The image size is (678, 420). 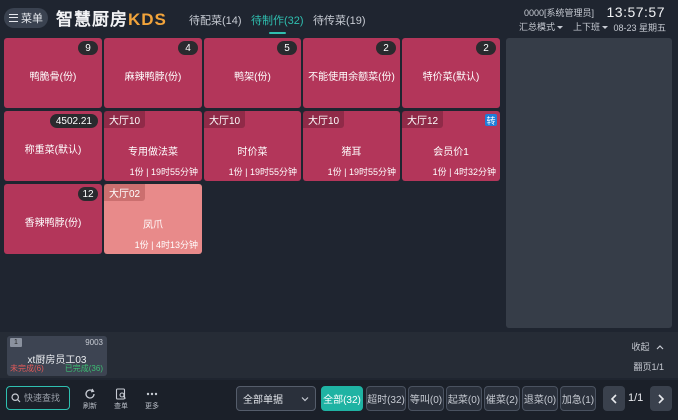 What do you see at coordinates (166, 245) in the screenshot?
I see `dish-timer: 1份 | 4时13分钟` at bounding box center [166, 245].